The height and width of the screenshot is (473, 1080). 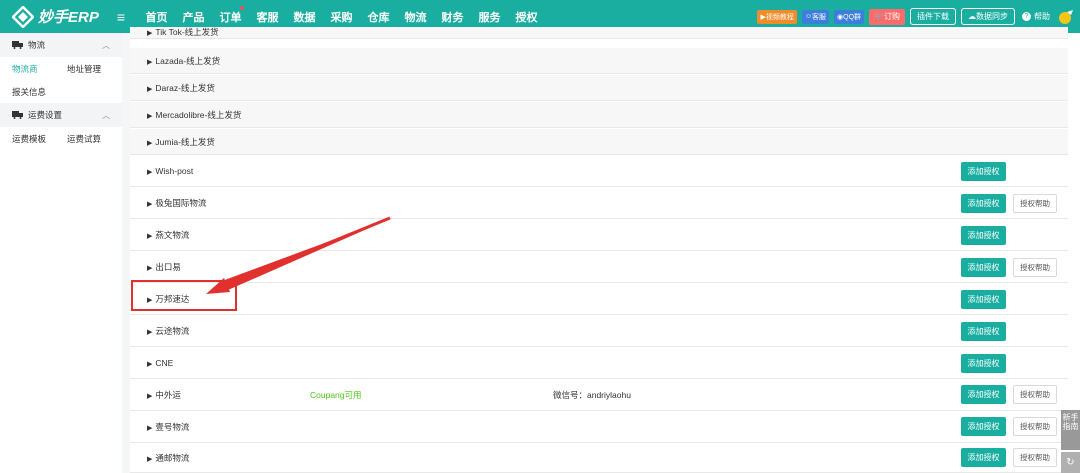 What do you see at coordinates (599, 171) in the screenshot?
I see `provider-row: ▶ Wish-post 添加授权` at bounding box center [599, 171].